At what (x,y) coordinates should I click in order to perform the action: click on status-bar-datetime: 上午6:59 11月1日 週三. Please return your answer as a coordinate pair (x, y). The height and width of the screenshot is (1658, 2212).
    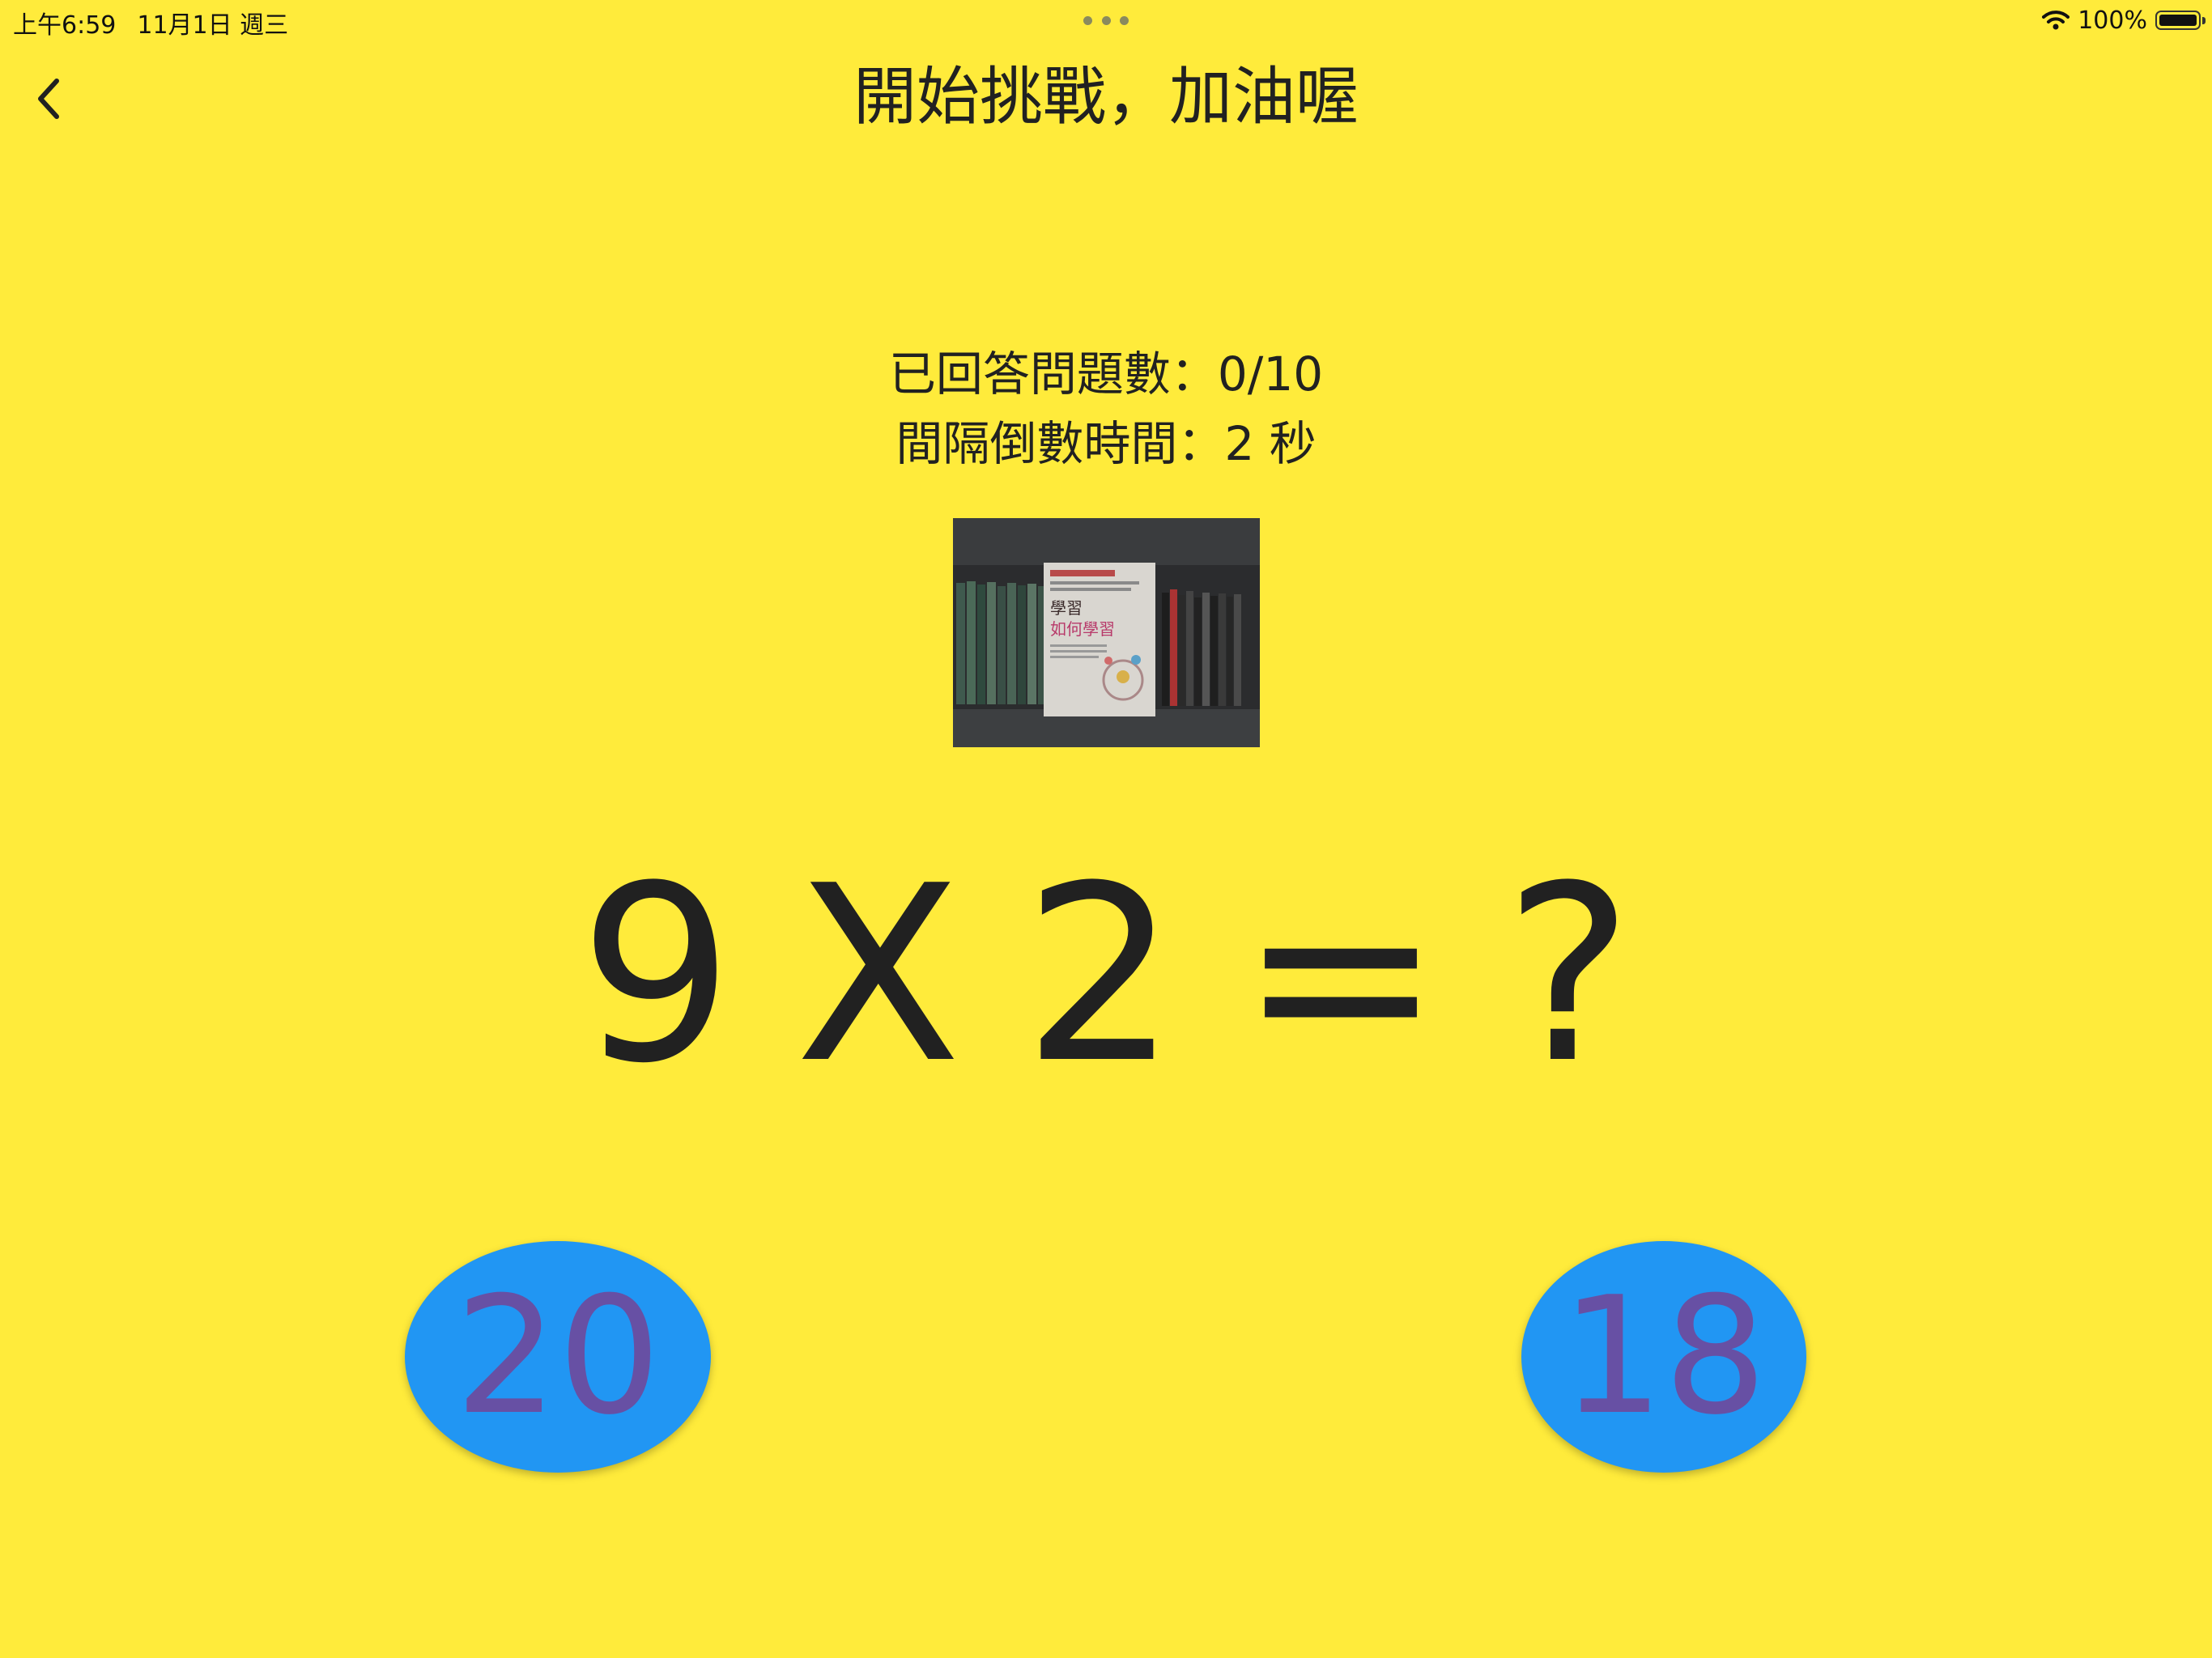
    Looking at the image, I should click on (151, 22).